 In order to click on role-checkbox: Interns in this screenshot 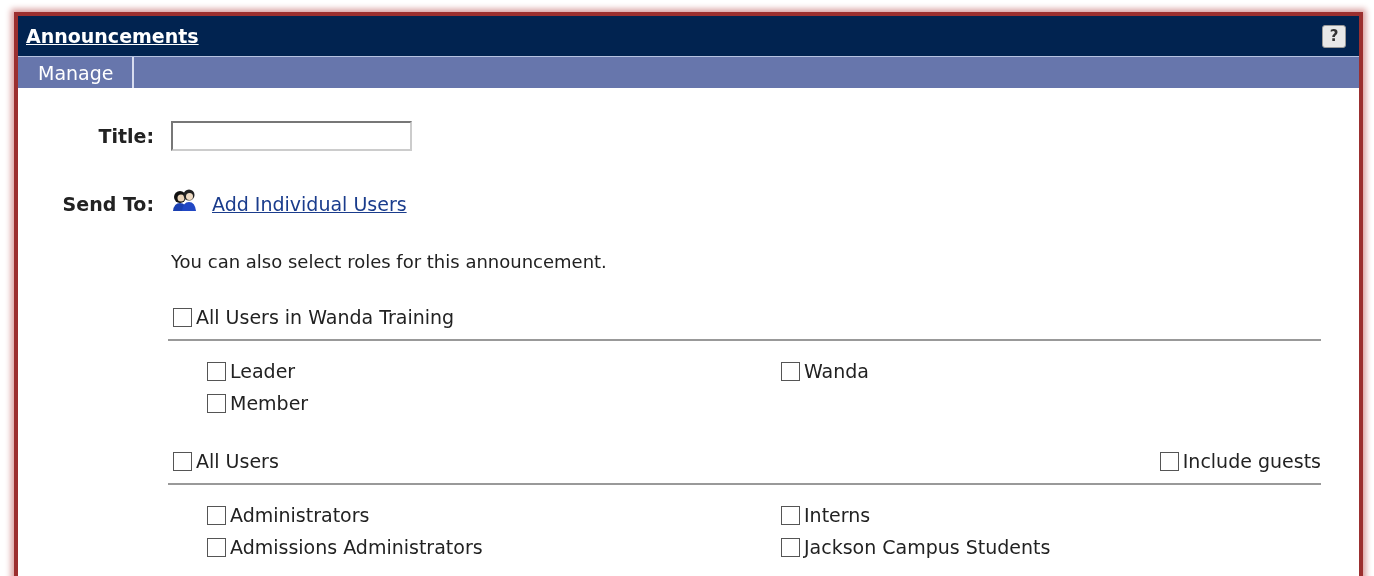, I will do `click(1051, 515)`.